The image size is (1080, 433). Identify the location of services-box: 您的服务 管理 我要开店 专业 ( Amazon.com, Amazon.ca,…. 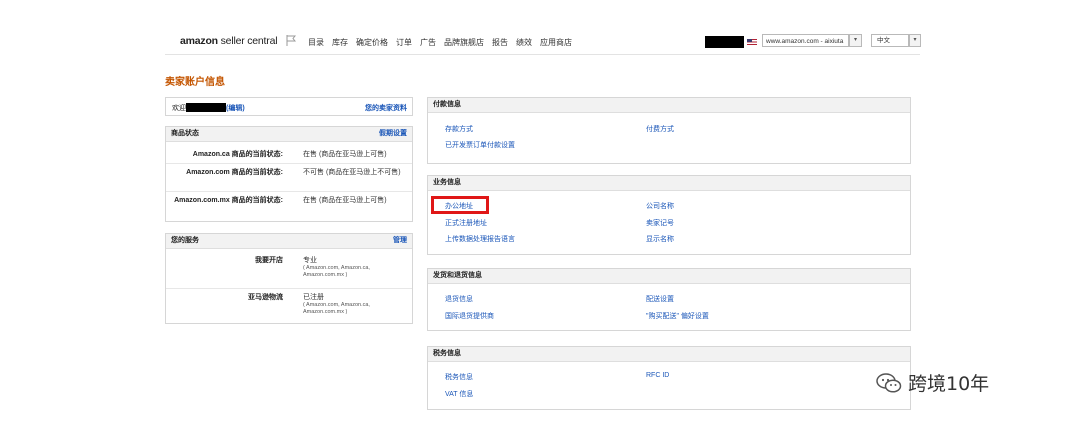
(289, 278).